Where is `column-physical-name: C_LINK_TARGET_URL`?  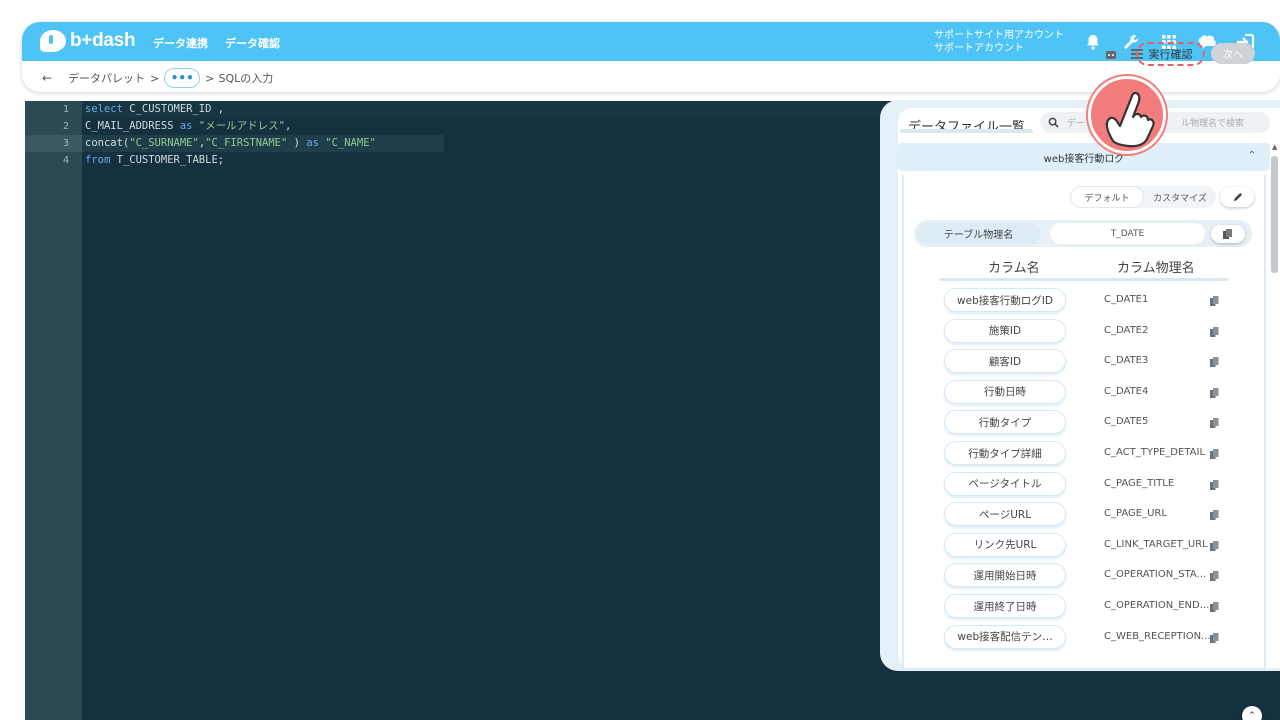 column-physical-name: C_LINK_TARGET_URL is located at coordinates (1156, 544).